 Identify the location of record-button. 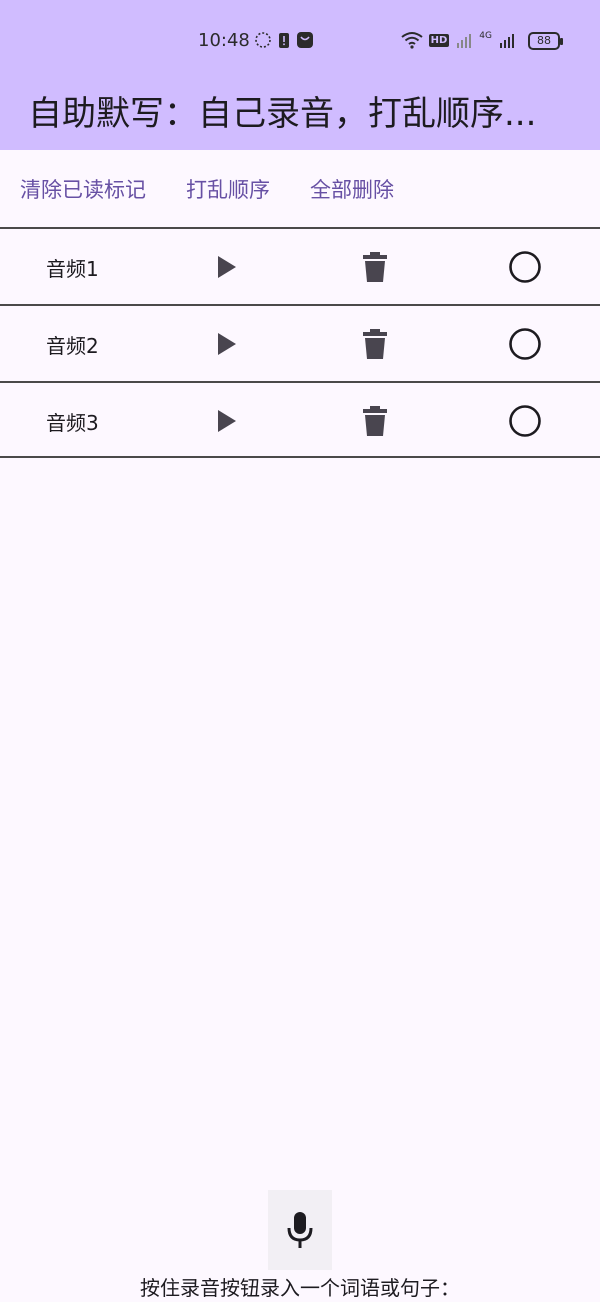
(300, 1230).